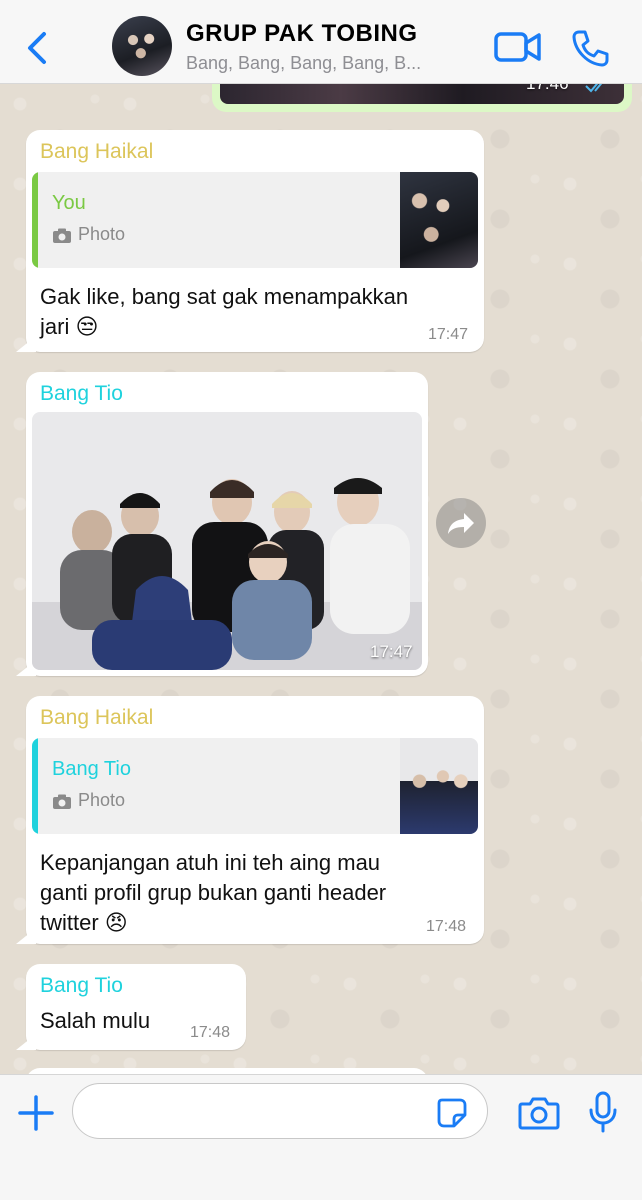 Image resolution: width=642 pixels, height=1200 pixels. I want to click on chevron-left-icon, so click(37, 48).